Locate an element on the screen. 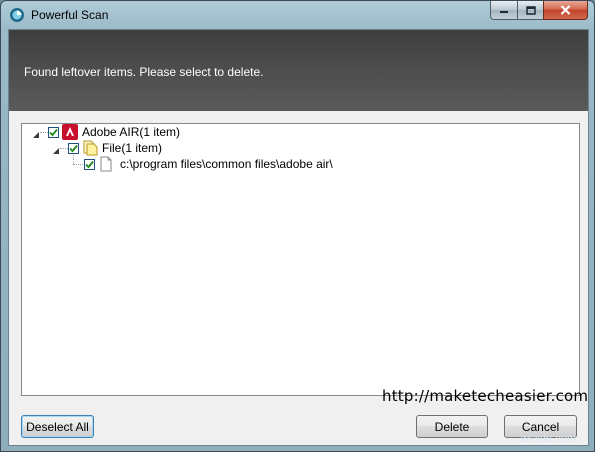  corner-watermark: wsxdn.com is located at coordinates (549, 439).